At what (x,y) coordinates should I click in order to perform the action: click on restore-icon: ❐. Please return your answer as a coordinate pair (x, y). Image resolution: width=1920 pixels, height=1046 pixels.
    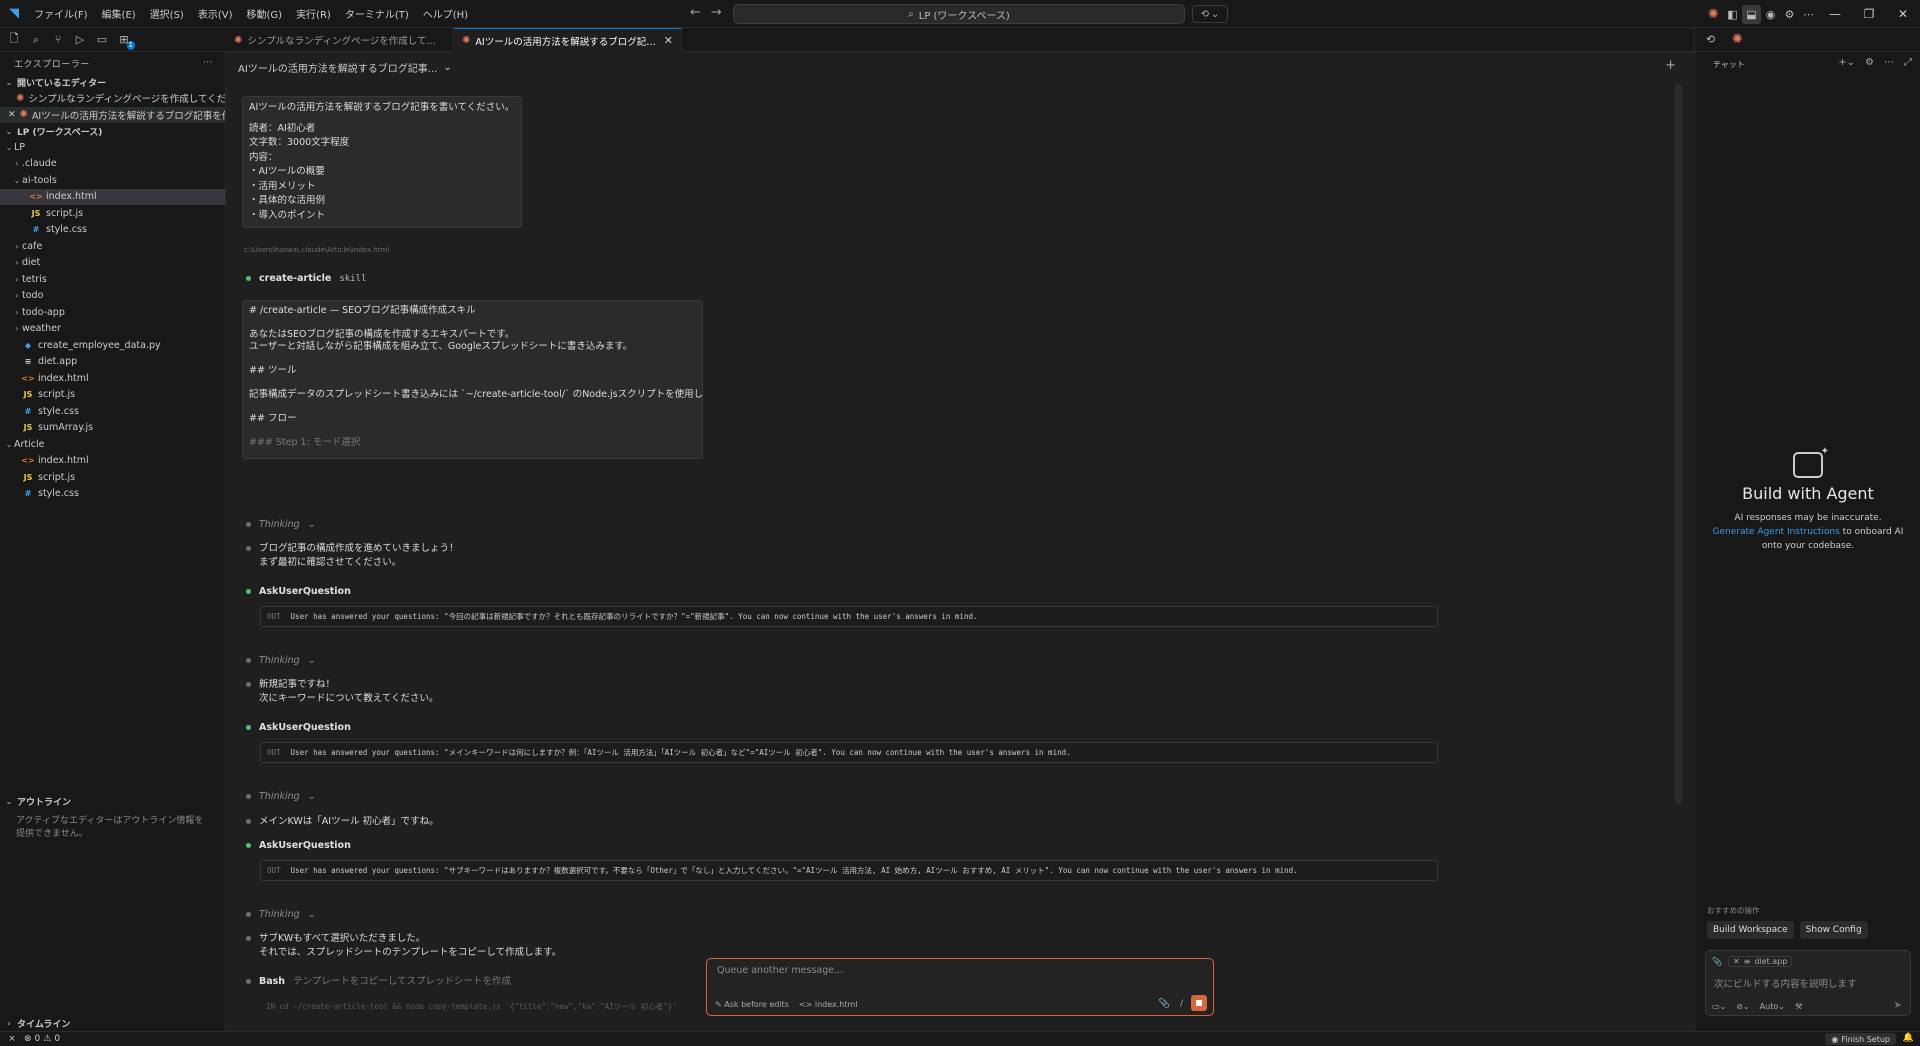
    Looking at the image, I should click on (1869, 14).